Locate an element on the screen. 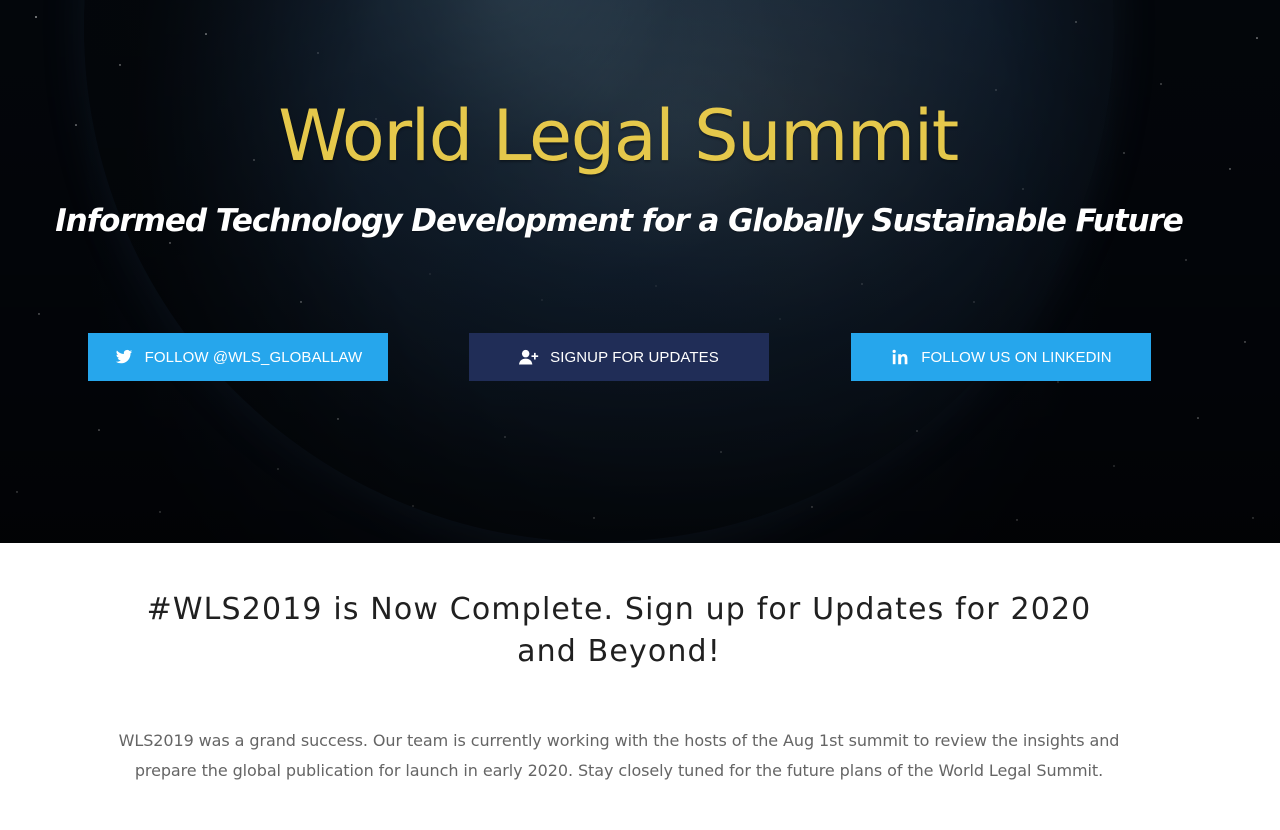 This screenshot has width=1280, height=830. linkedin-icon is located at coordinates (900, 357).